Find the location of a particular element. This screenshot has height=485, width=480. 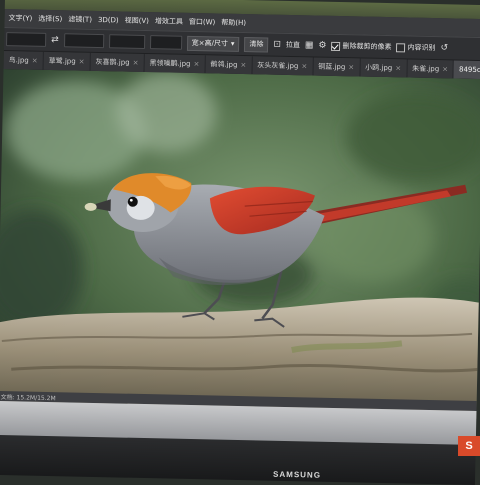

tab-document: 鹡鸰.jpg × is located at coordinates (229, 65).